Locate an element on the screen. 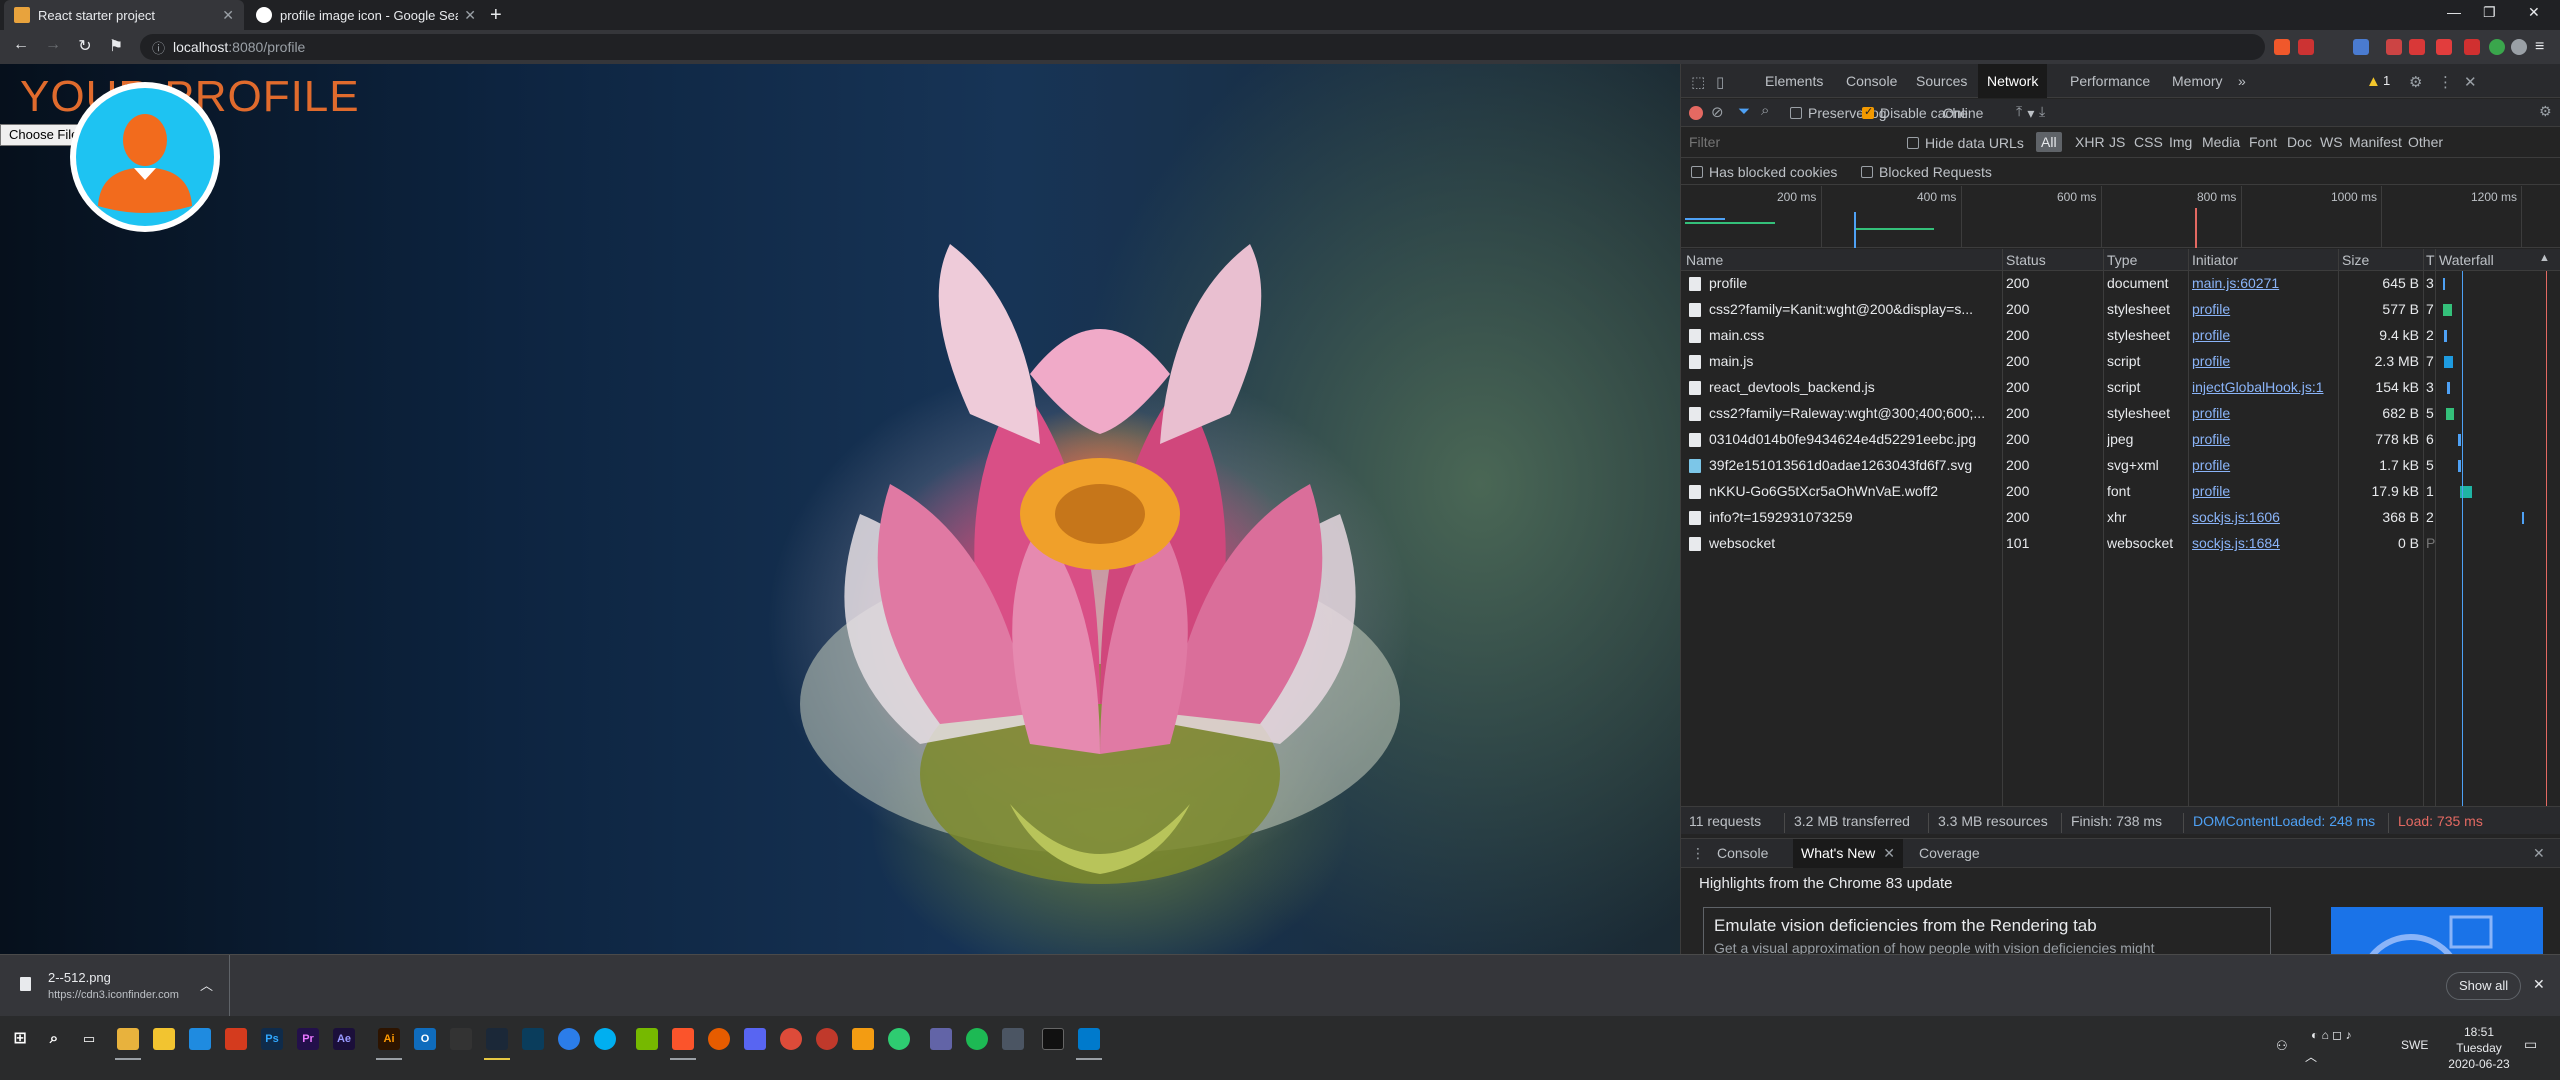  has-blocked-cookies-checkbox: Has blocked cookies is located at coordinates (1764, 172).